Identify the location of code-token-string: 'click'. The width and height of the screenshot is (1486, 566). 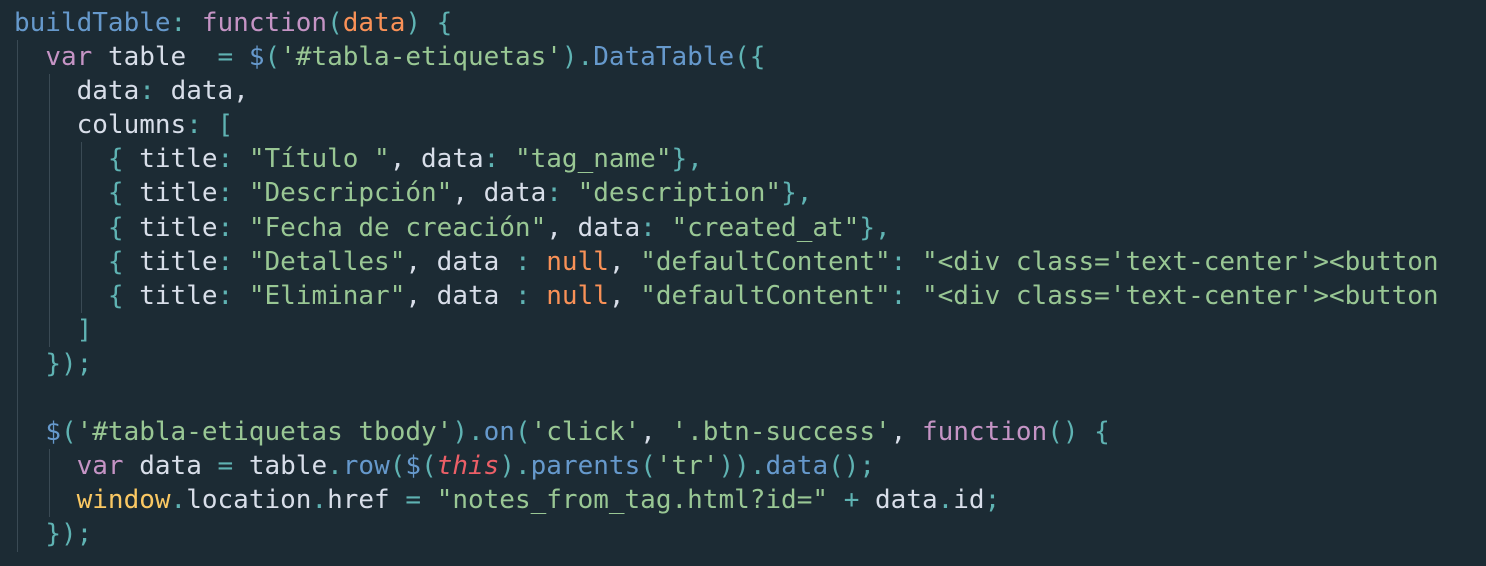
(585, 432).